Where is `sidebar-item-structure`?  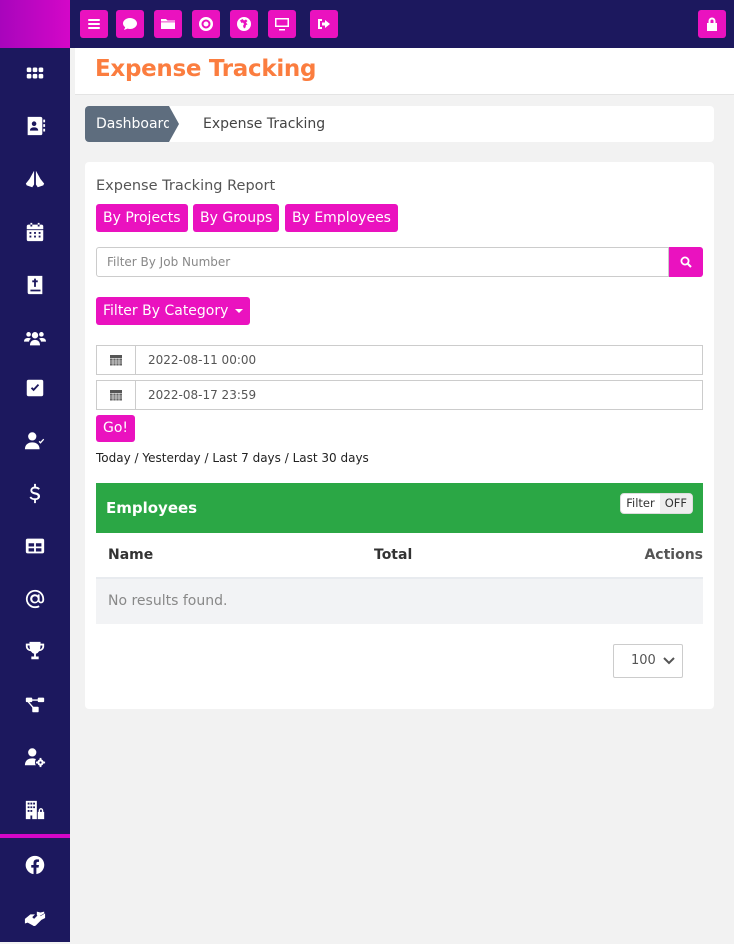
sidebar-item-structure is located at coordinates (35, 704).